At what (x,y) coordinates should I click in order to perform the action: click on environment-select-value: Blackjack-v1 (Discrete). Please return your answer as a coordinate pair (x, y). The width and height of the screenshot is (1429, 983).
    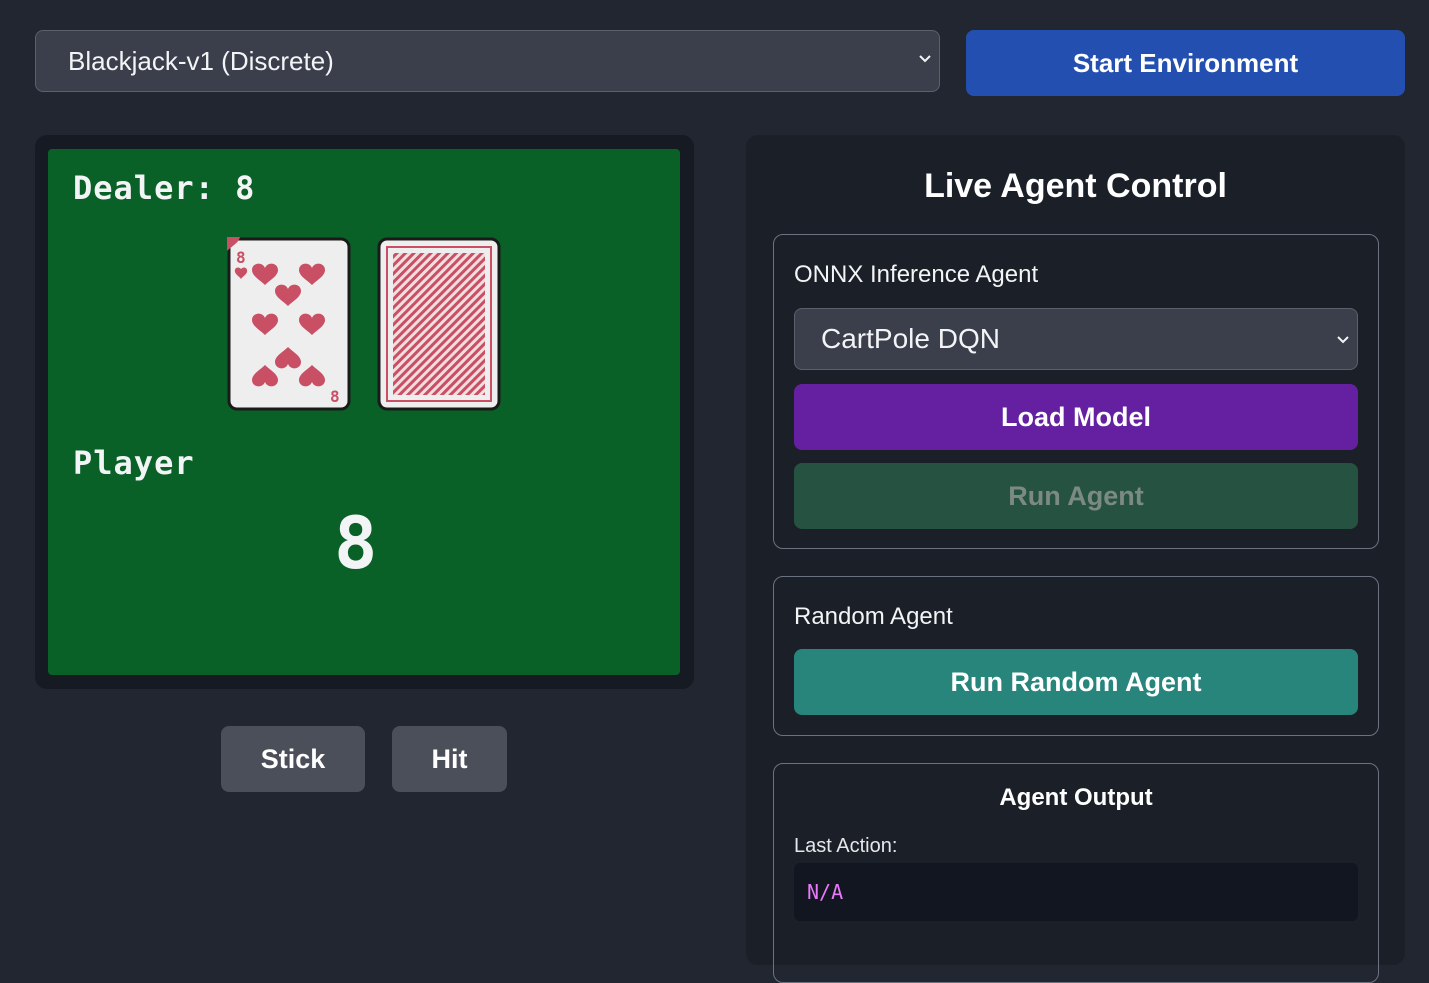
    Looking at the image, I should click on (201, 60).